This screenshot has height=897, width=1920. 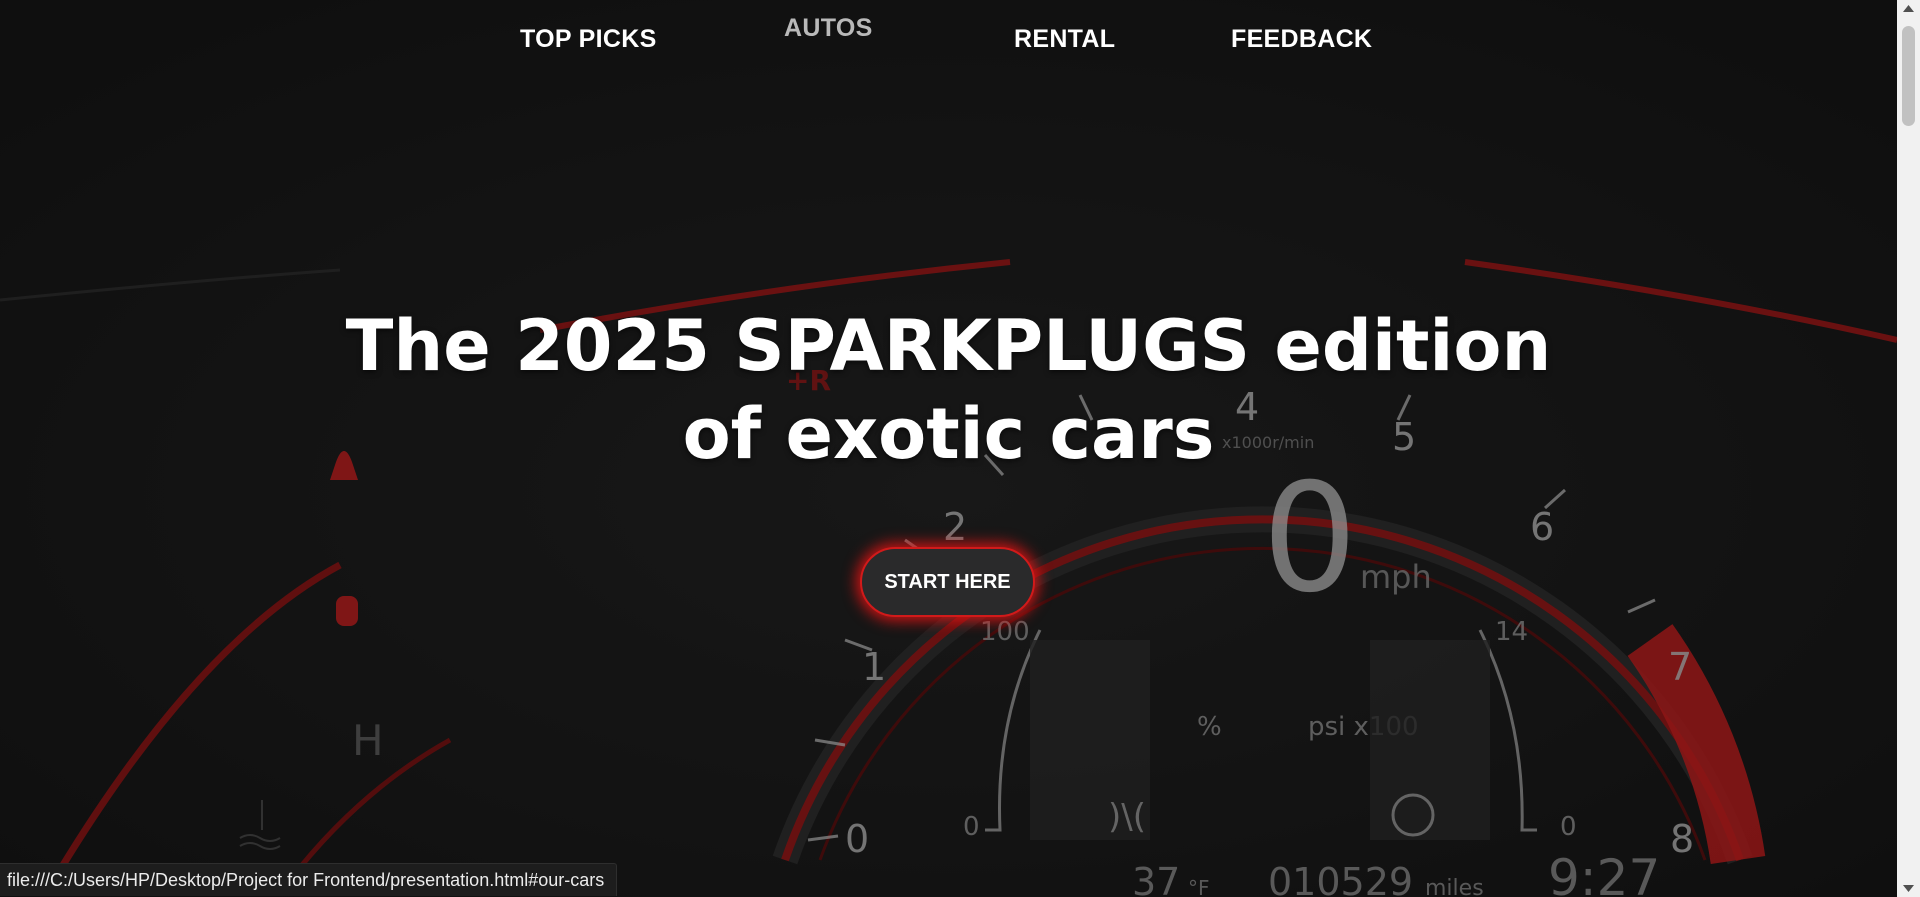 I want to click on start-here-button: START HERE, so click(x=947, y=582).